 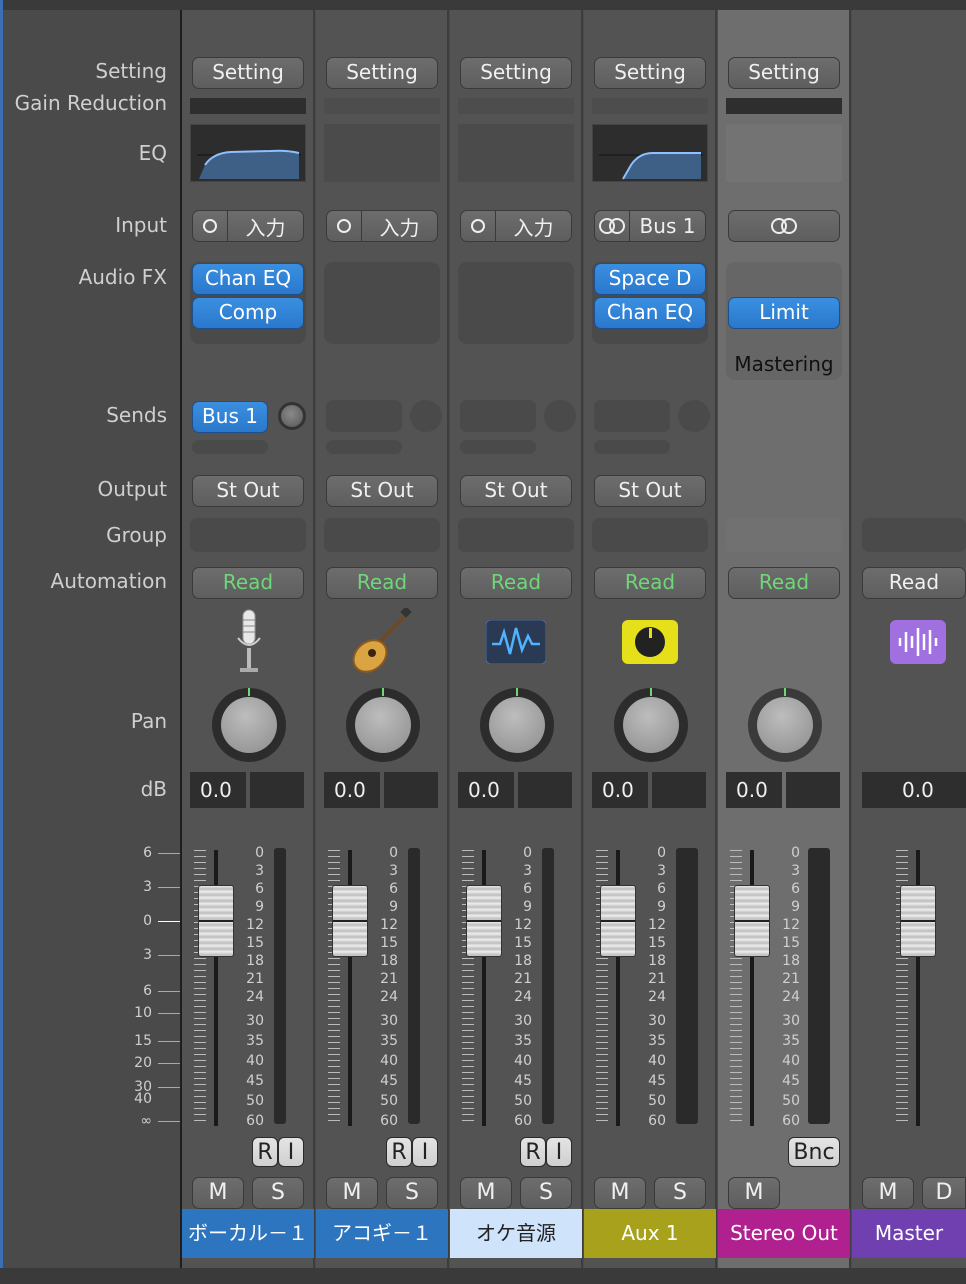 What do you see at coordinates (650, 1233) in the screenshot?
I see `track-name-aux: Aux 1` at bounding box center [650, 1233].